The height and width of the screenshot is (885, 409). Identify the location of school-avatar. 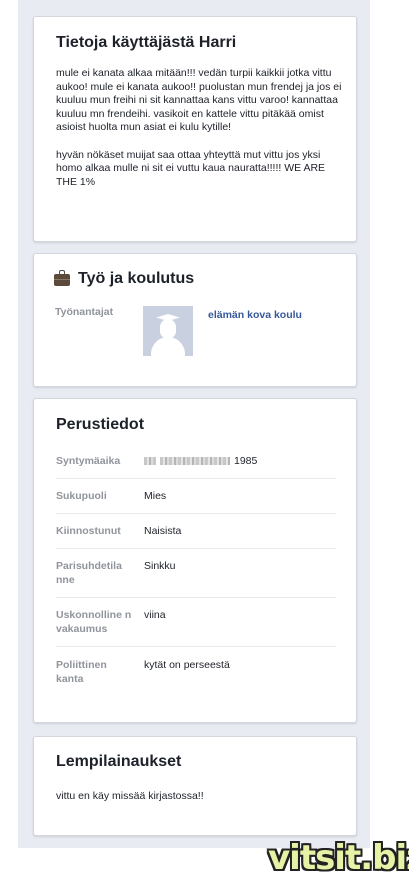
(168, 331).